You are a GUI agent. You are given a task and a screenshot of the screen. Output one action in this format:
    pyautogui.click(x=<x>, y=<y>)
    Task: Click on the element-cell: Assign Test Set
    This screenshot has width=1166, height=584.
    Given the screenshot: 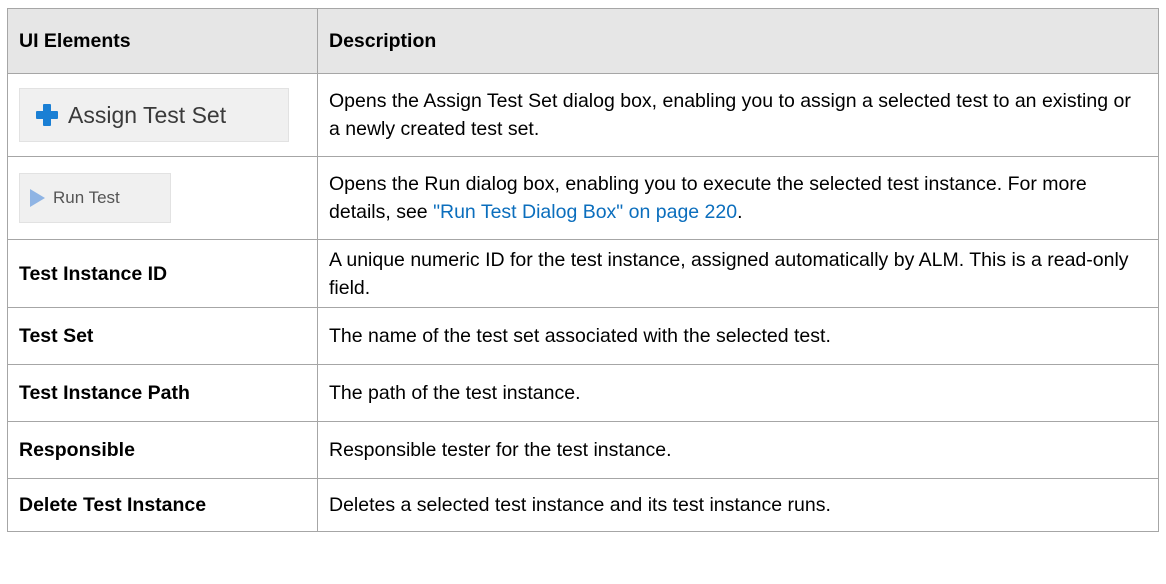 What is the action you would take?
    pyautogui.click(x=162, y=115)
    